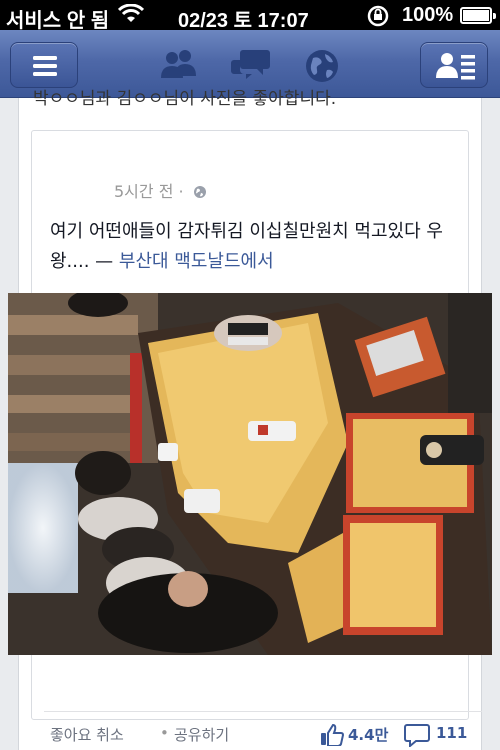  What do you see at coordinates (199, 192) in the screenshot?
I see `public-globe-icon` at bounding box center [199, 192].